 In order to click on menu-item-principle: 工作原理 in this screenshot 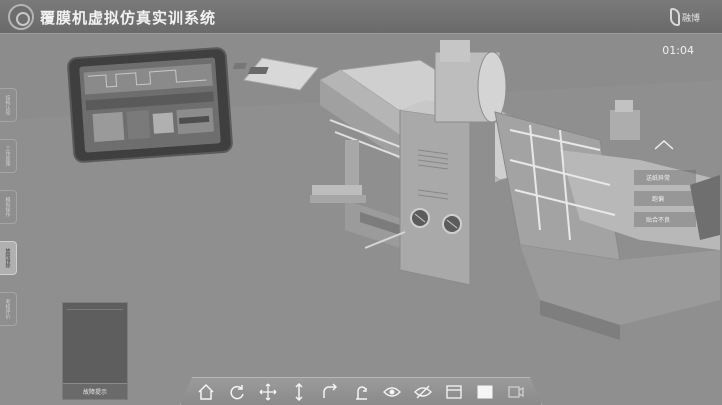, I will do `click(8, 156)`.